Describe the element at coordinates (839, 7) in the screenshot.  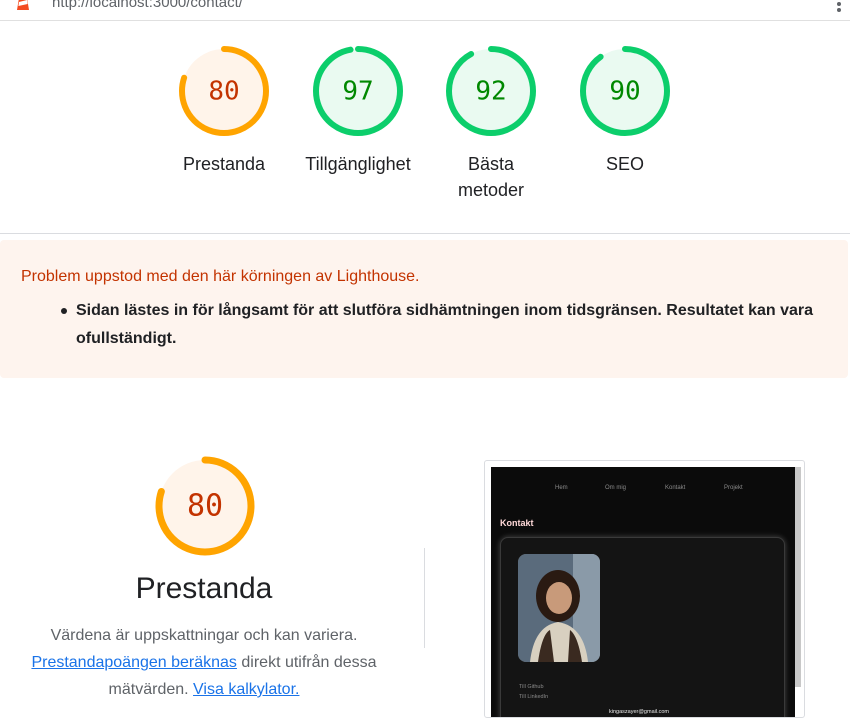
I see `more-menu-icon` at that location.